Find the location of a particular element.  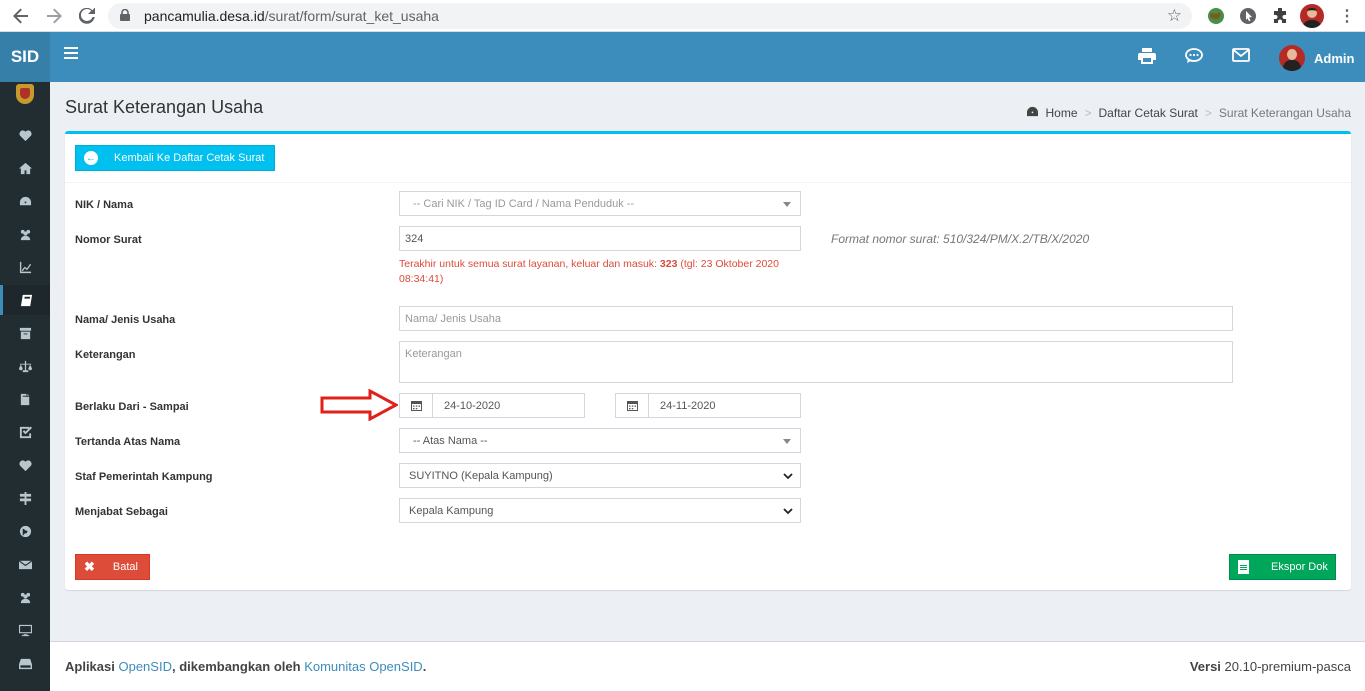

breadcrumb-current: Surat Keterangan Usaha is located at coordinates (1284, 113).